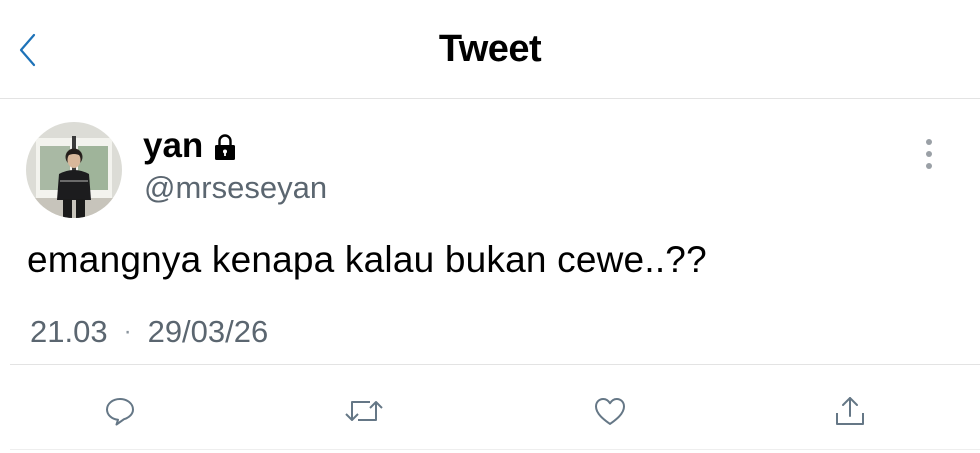 This screenshot has height=453, width=980. I want to click on speech-bubble-icon, so click(120, 412).